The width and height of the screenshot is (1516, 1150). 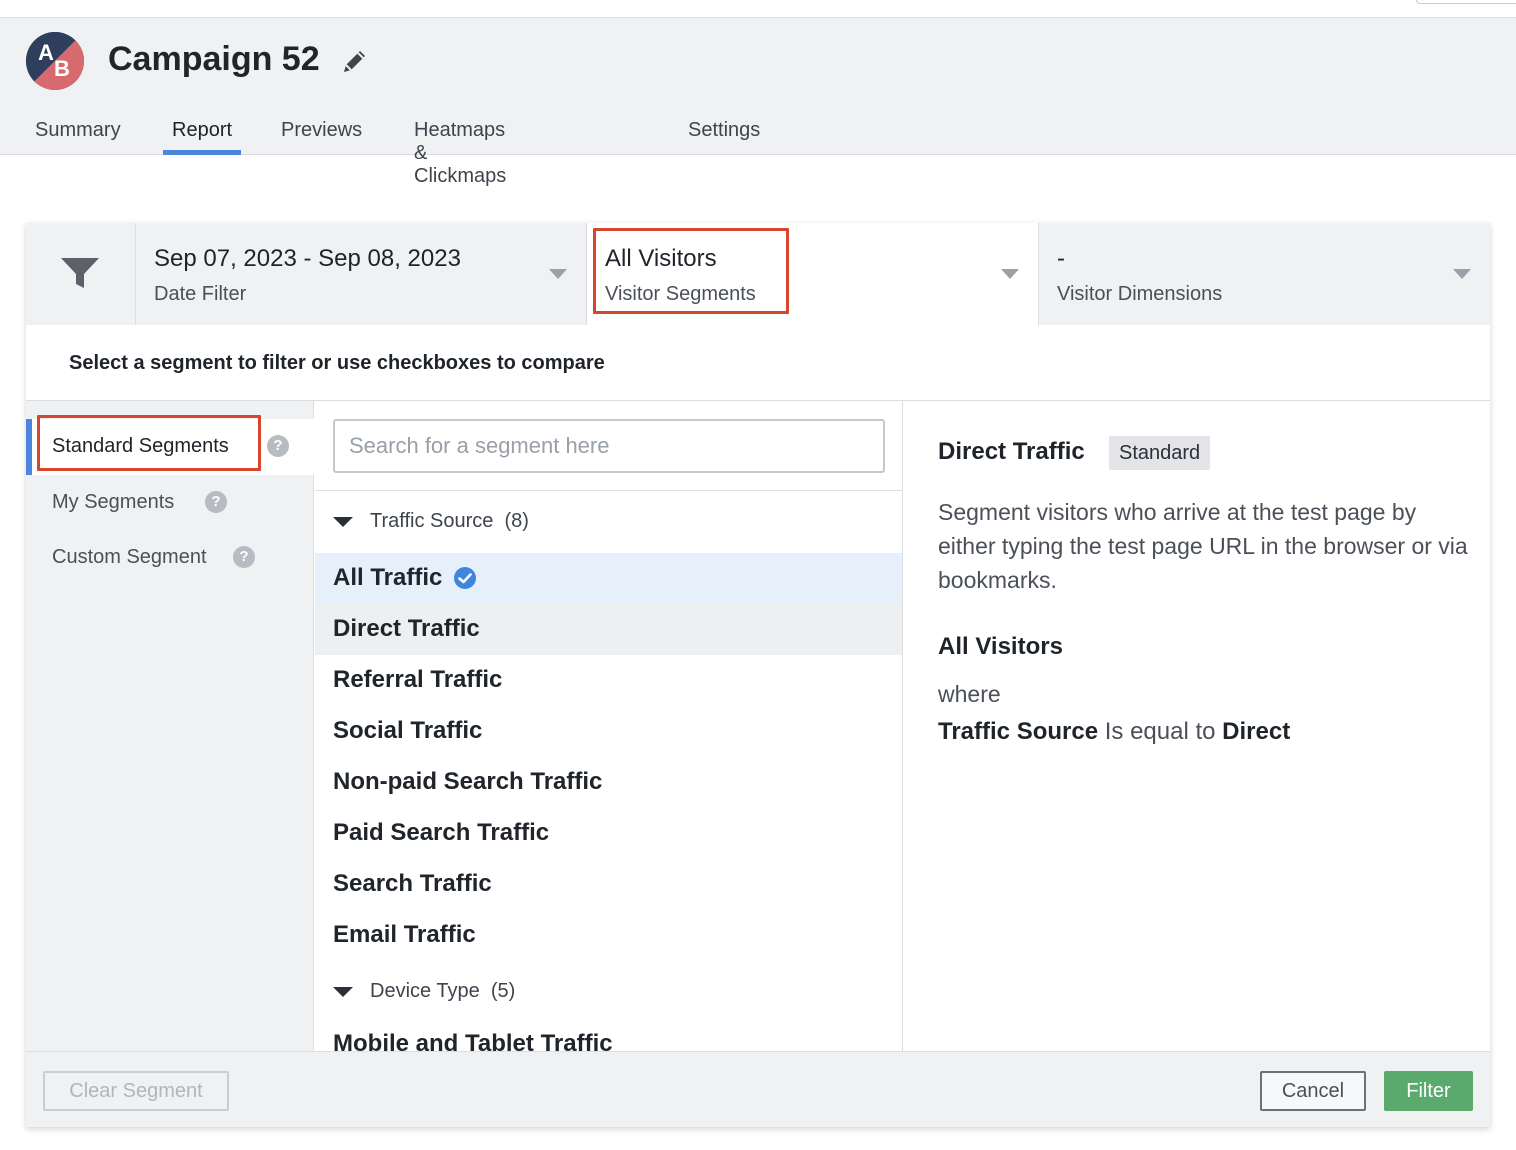 I want to click on top-strip, so click(x=758, y=9).